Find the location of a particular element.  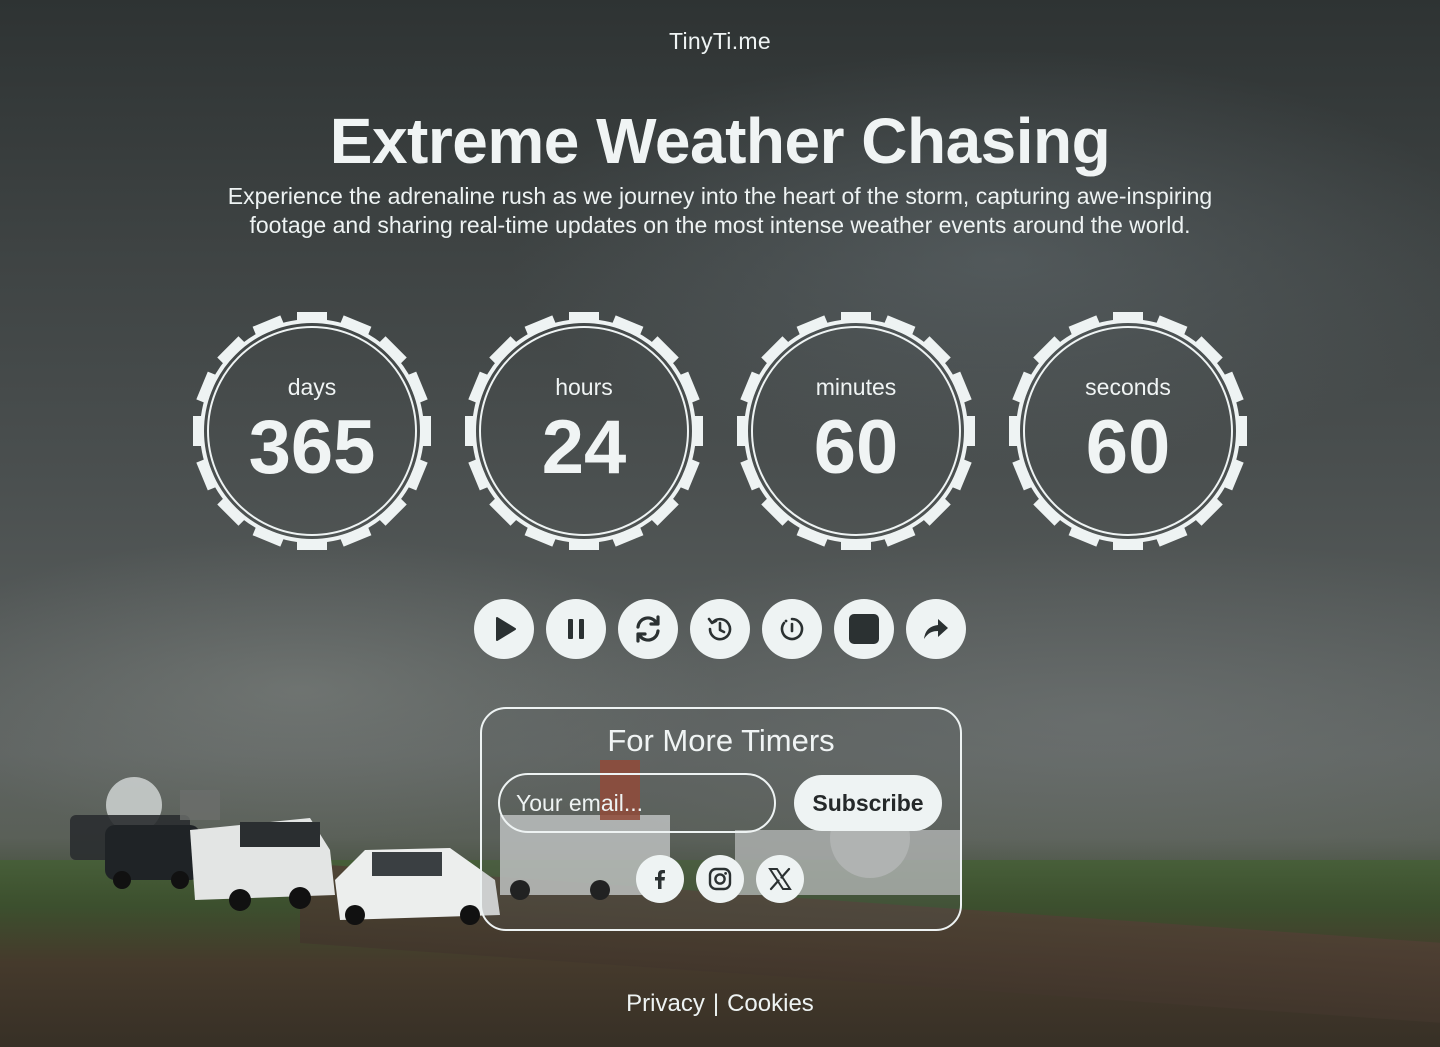

play-button is located at coordinates (504, 629).